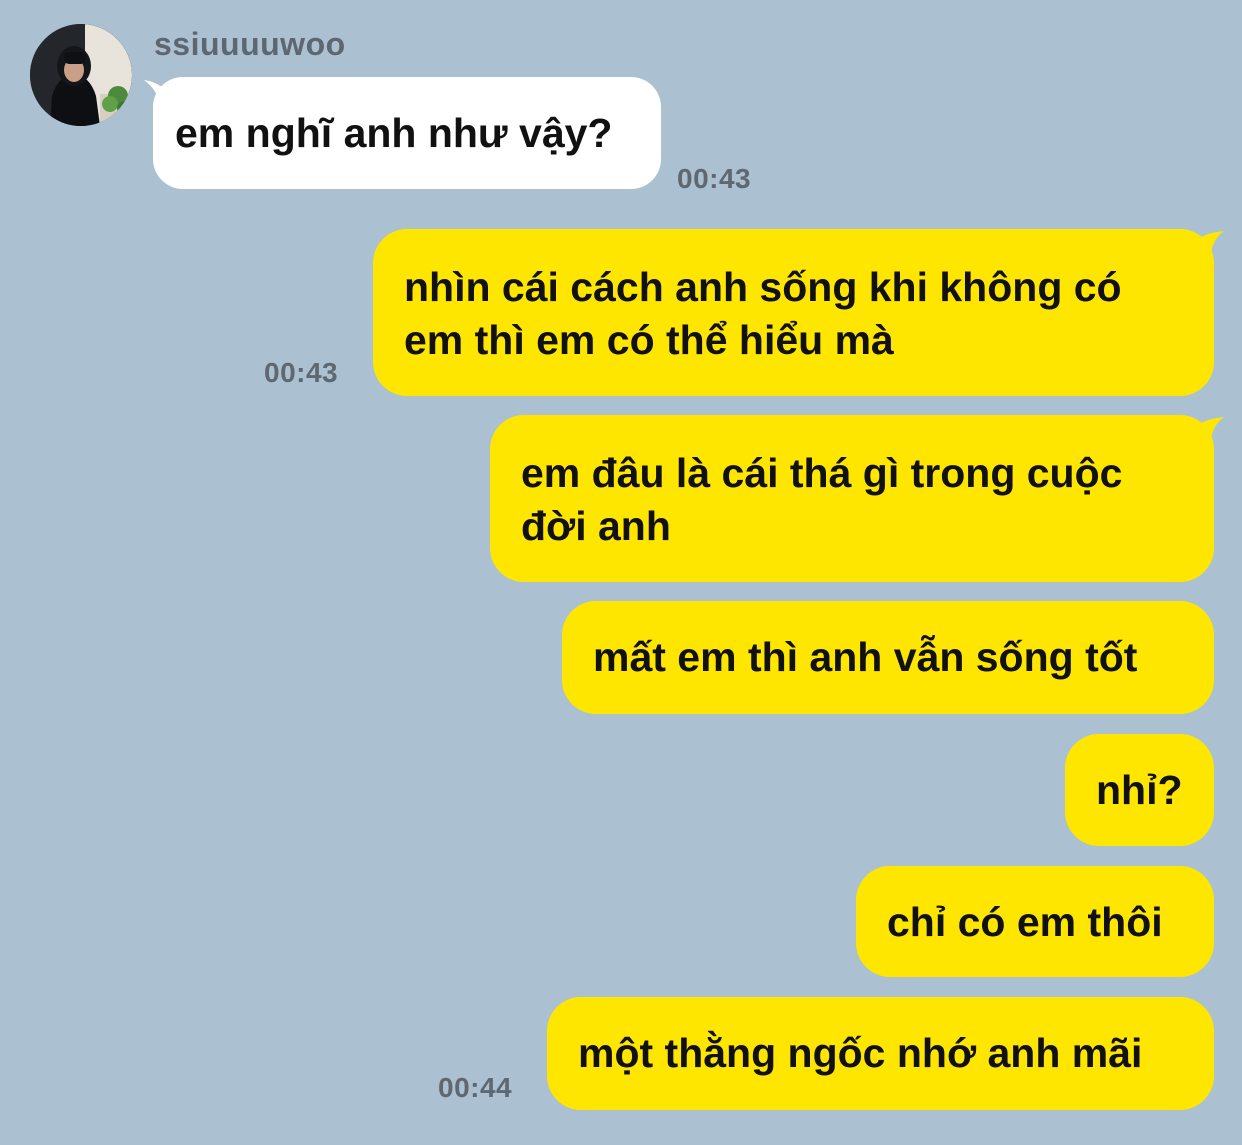 This screenshot has width=1242, height=1145. Describe the element at coordinates (860, 1053) in the screenshot. I see `message-text: một thằng ngốc nhớ anh mãi` at that location.